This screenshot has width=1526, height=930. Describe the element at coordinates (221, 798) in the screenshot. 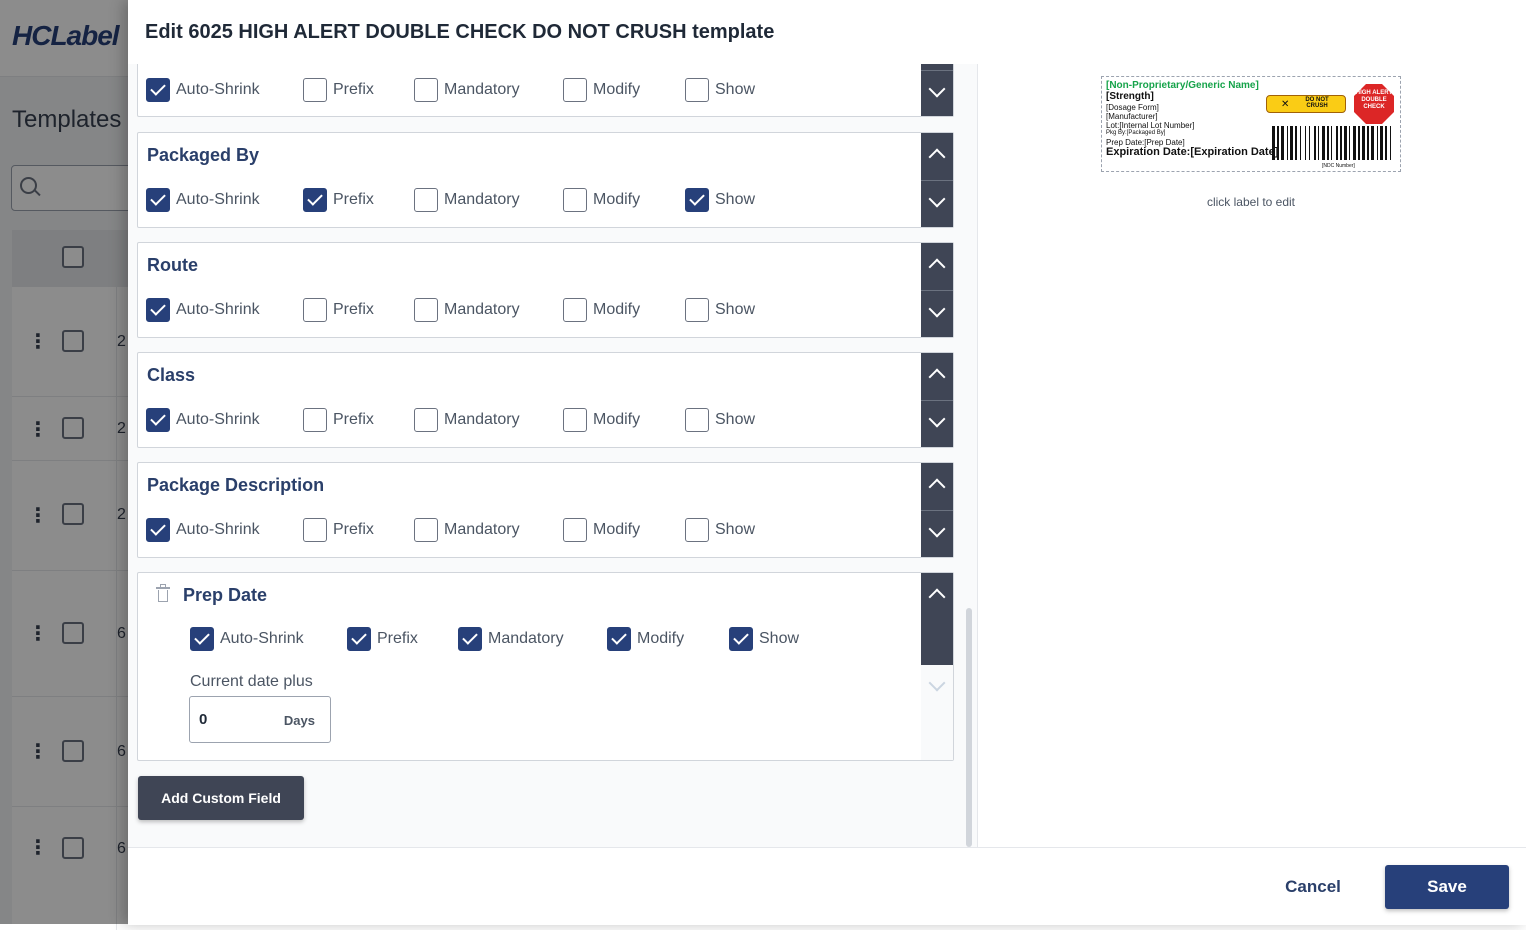

I see `add-custom-field-button: Add Custom Field` at that location.